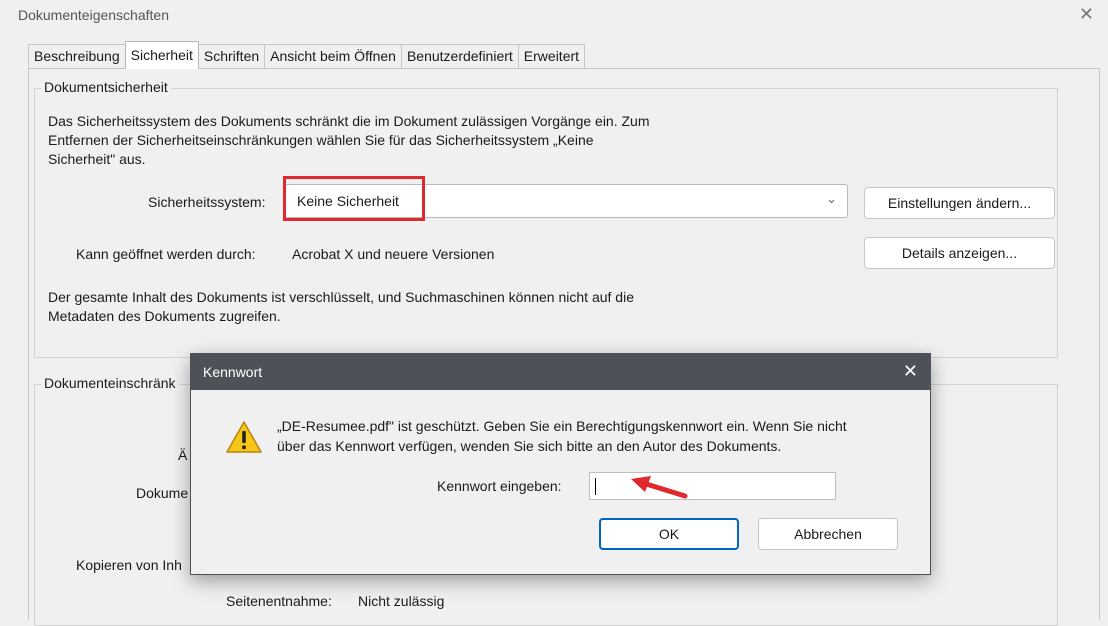 This screenshot has height=626, width=1108. What do you see at coordinates (129, 565) in the screenshot?
I see `restriction-row-partial: Kopieren von Inh` at bounding box center [129, 565].